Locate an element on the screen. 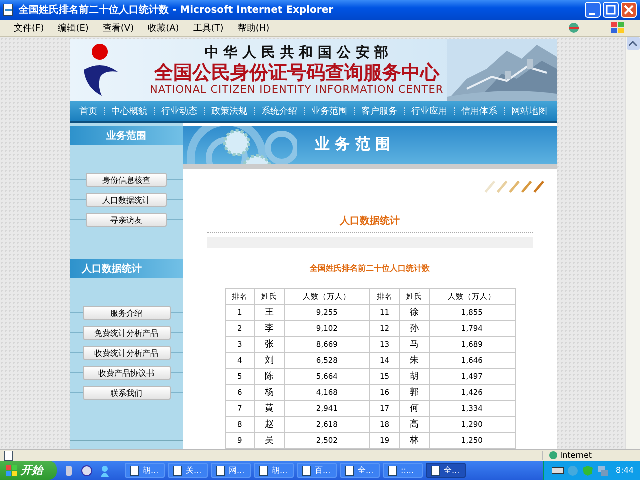 The image size is (640, 480). scroll-up-icon is located at coordinates (633, 43).